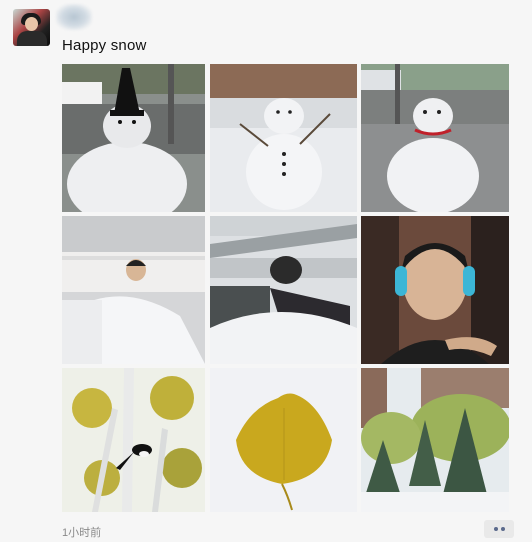  What do you see at coordinates (74, 17) in the screenshot?
I see `blurred-username` at bounding box center [74, 17].